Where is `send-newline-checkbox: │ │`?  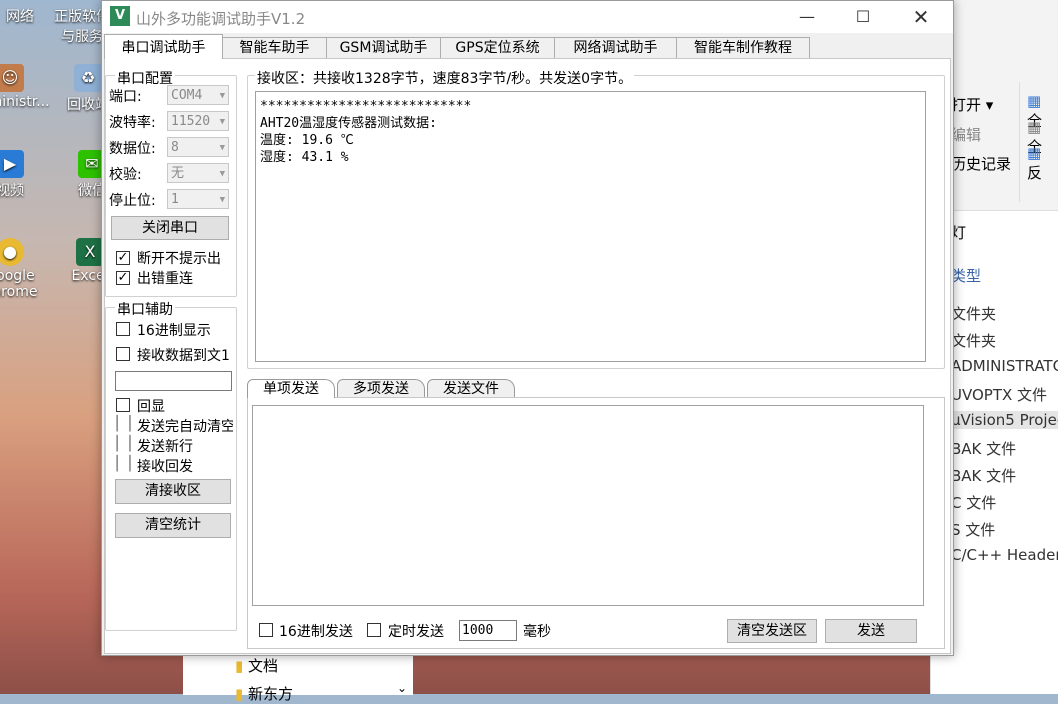 send-newline-checkbox: │ │ is located at coordinates (123, 444).